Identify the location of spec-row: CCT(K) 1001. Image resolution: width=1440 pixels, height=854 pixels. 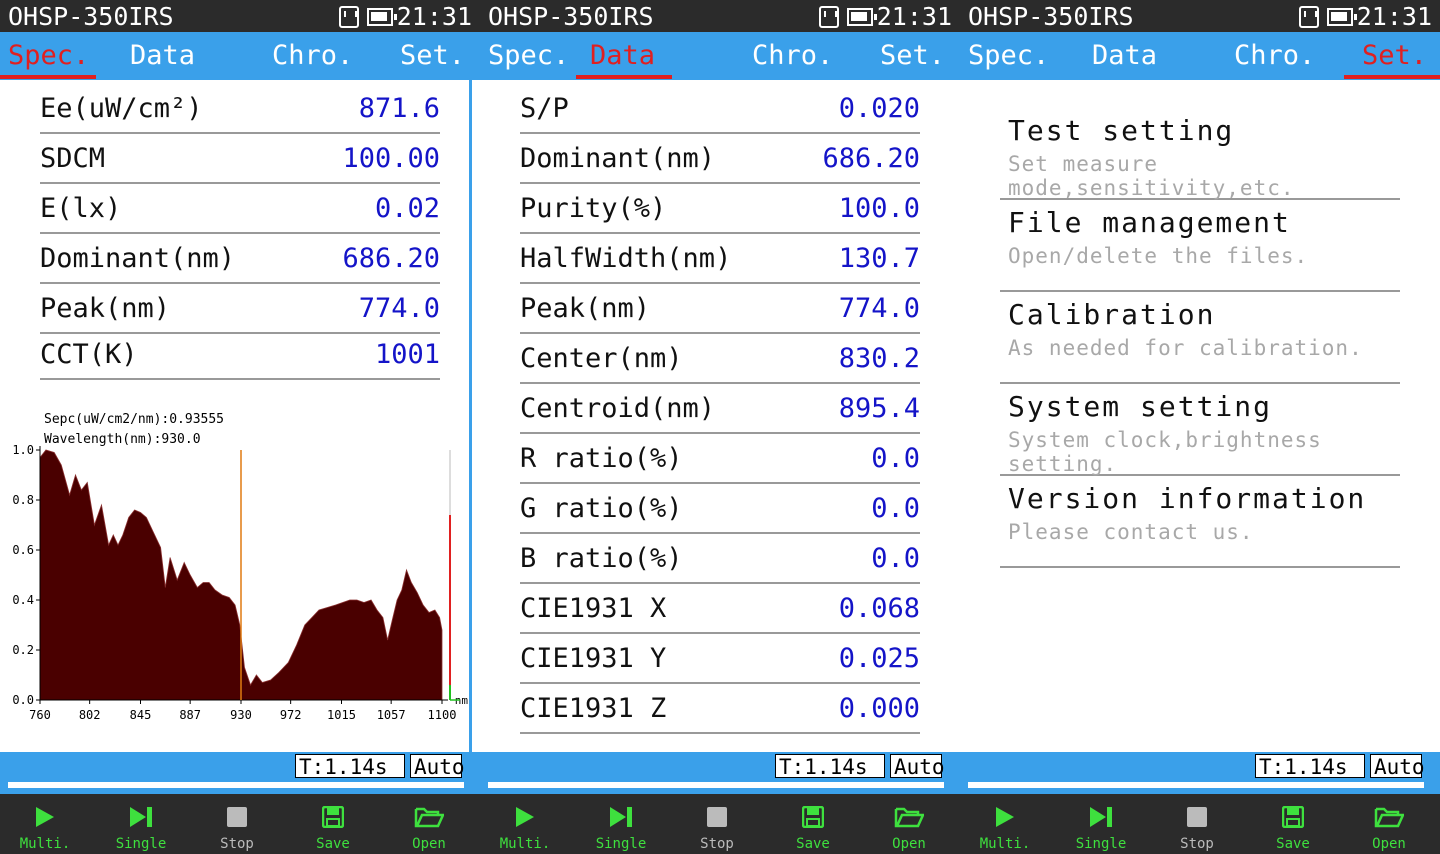
(240, 357).